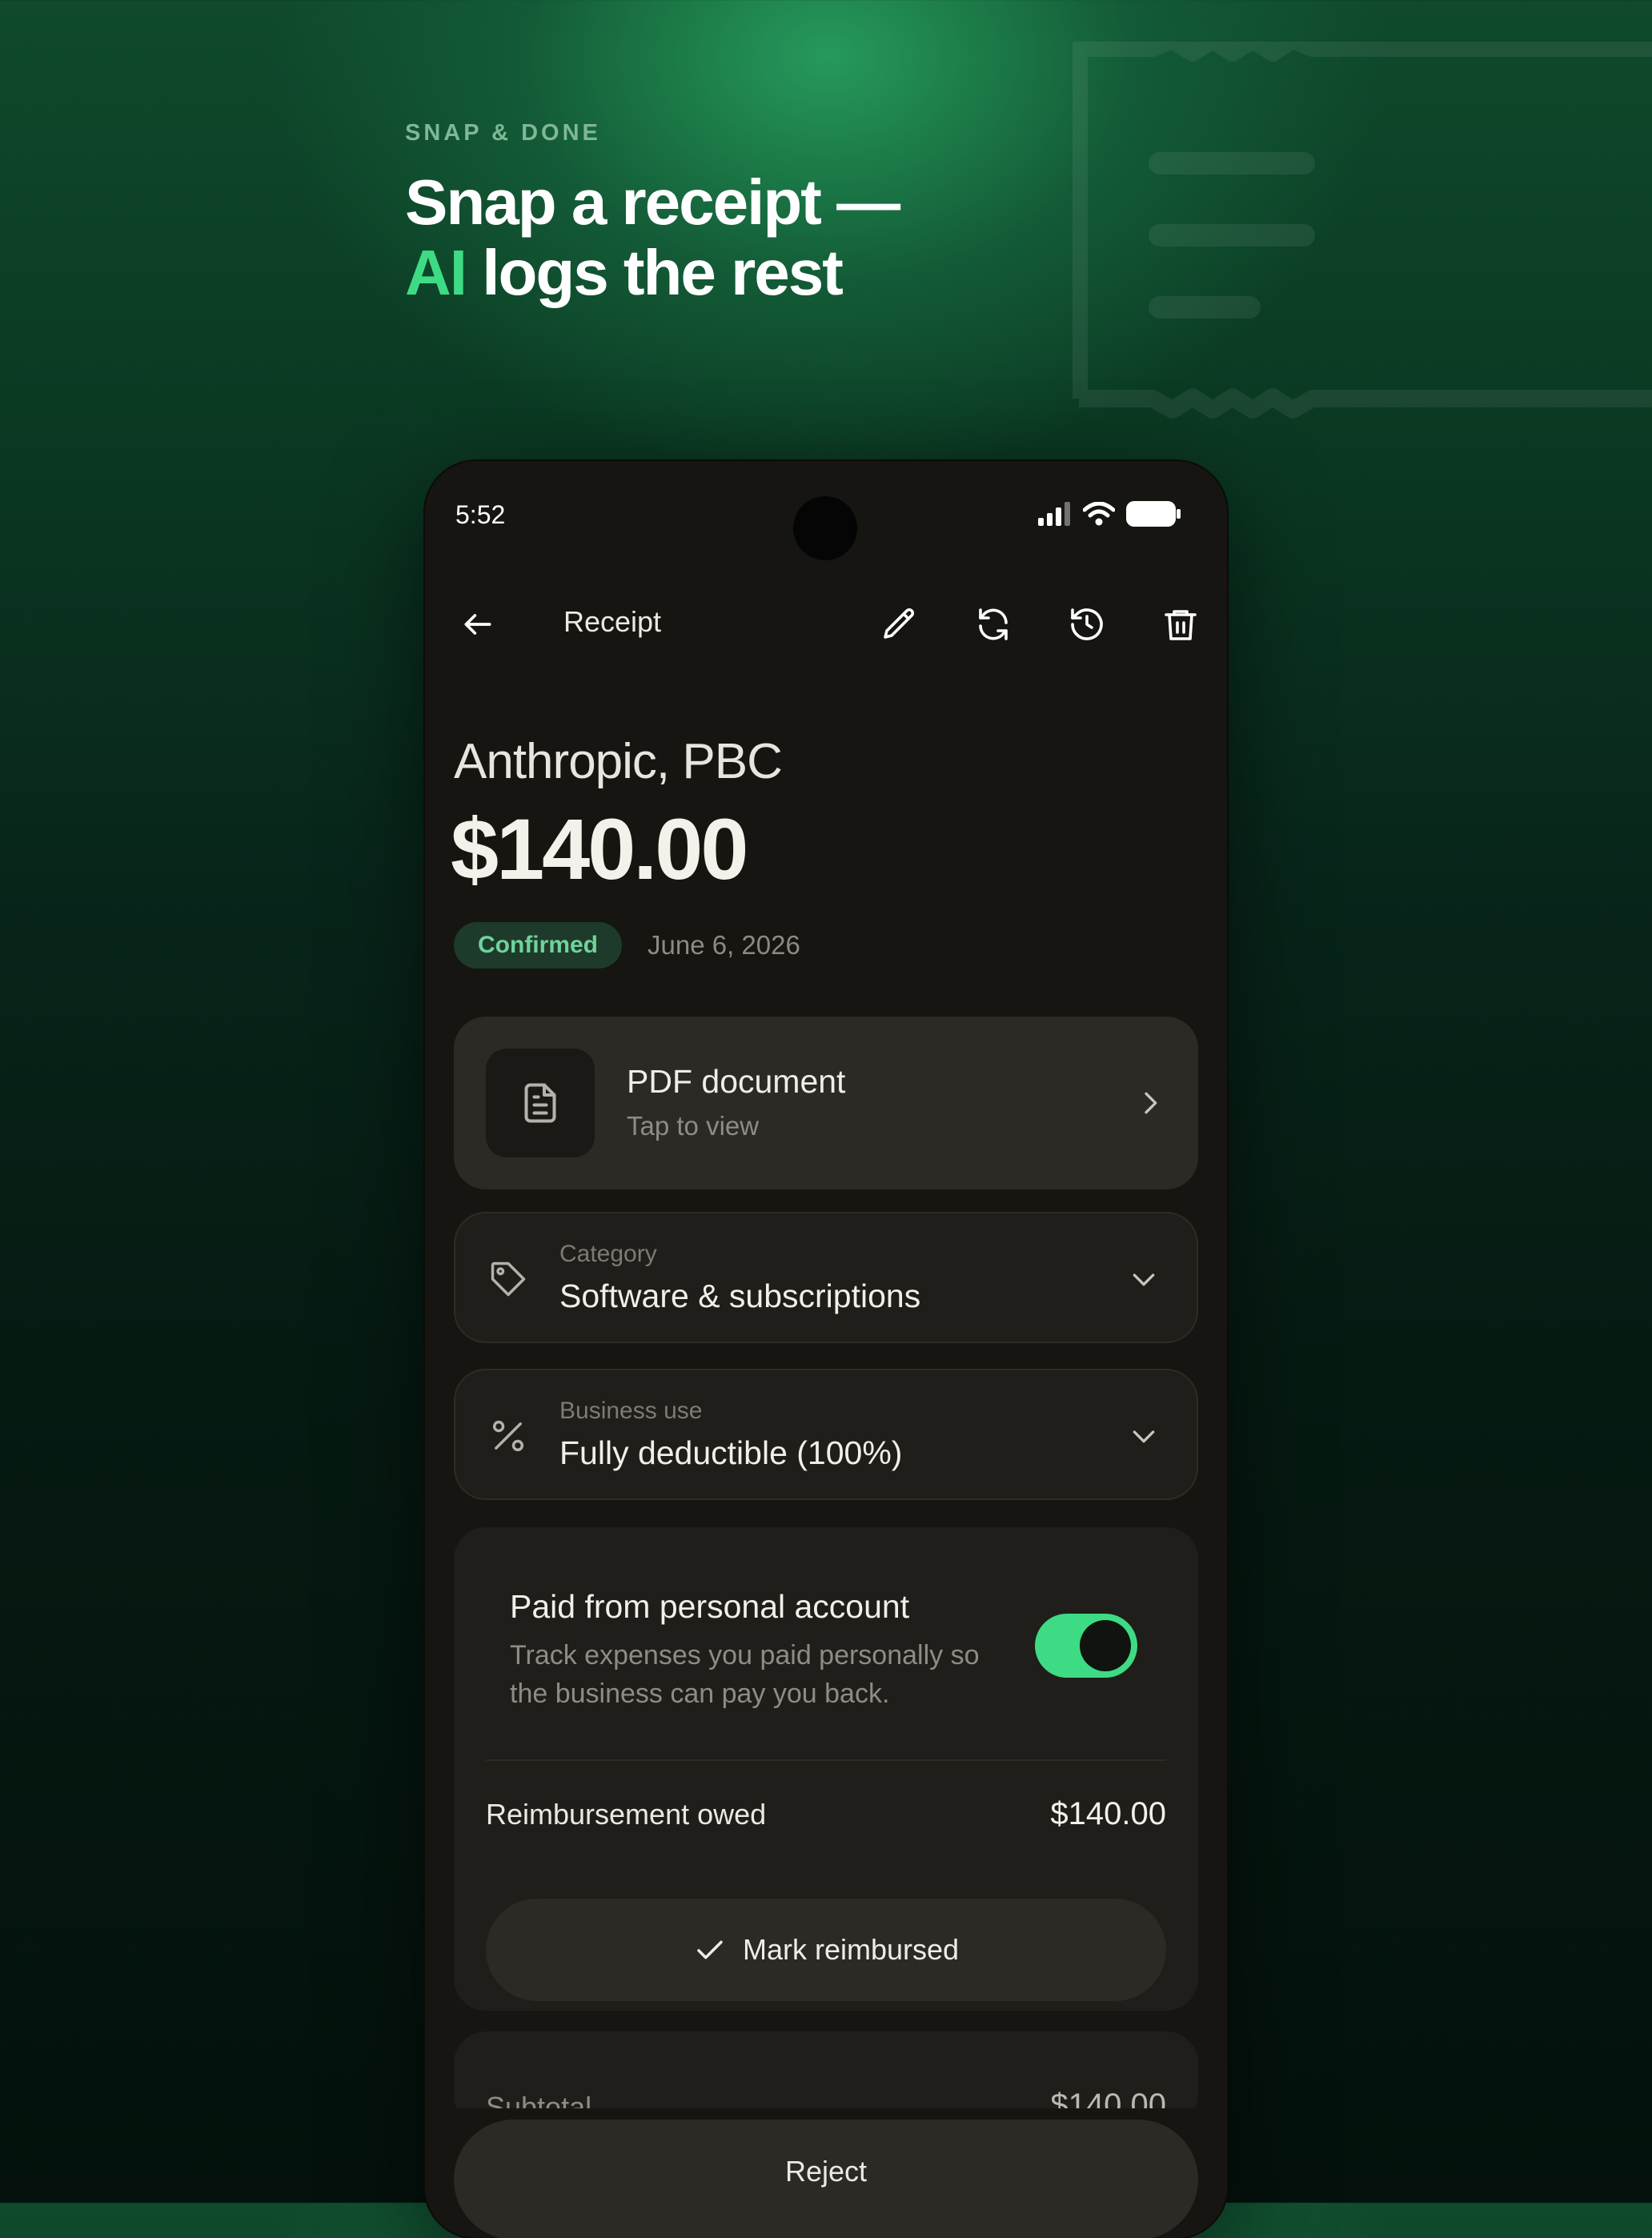  I want to click on category-label: Category, so click(608, 1254).